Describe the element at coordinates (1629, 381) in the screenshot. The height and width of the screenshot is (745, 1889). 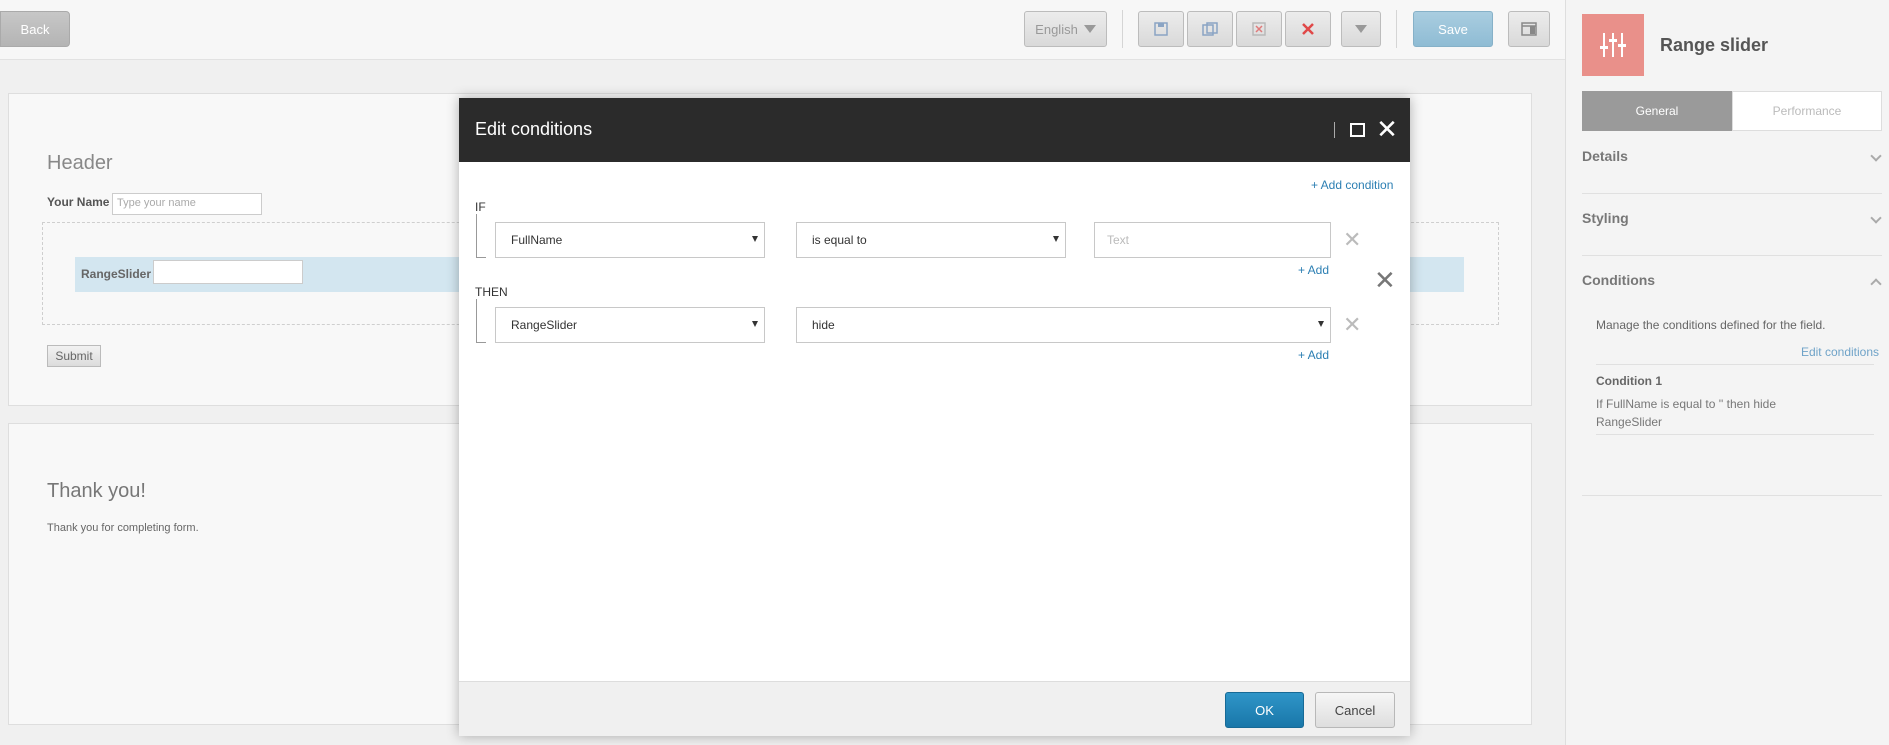
I see `condition-title: Condition 1` at that location.